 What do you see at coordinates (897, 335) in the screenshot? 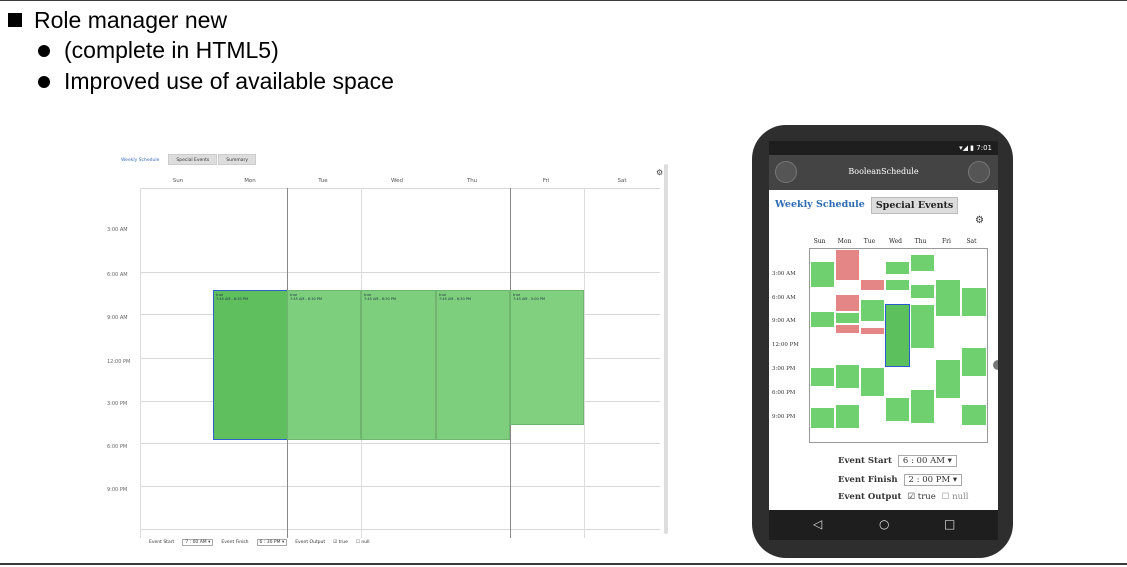
I see `schedule-event-selected` at bounding box center [897, 335].